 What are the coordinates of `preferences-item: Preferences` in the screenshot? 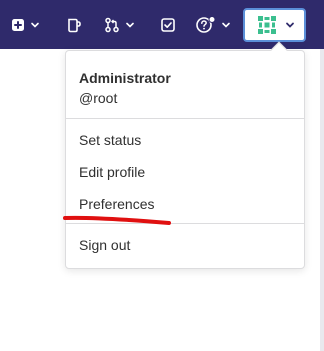 It's located at (116, 204).